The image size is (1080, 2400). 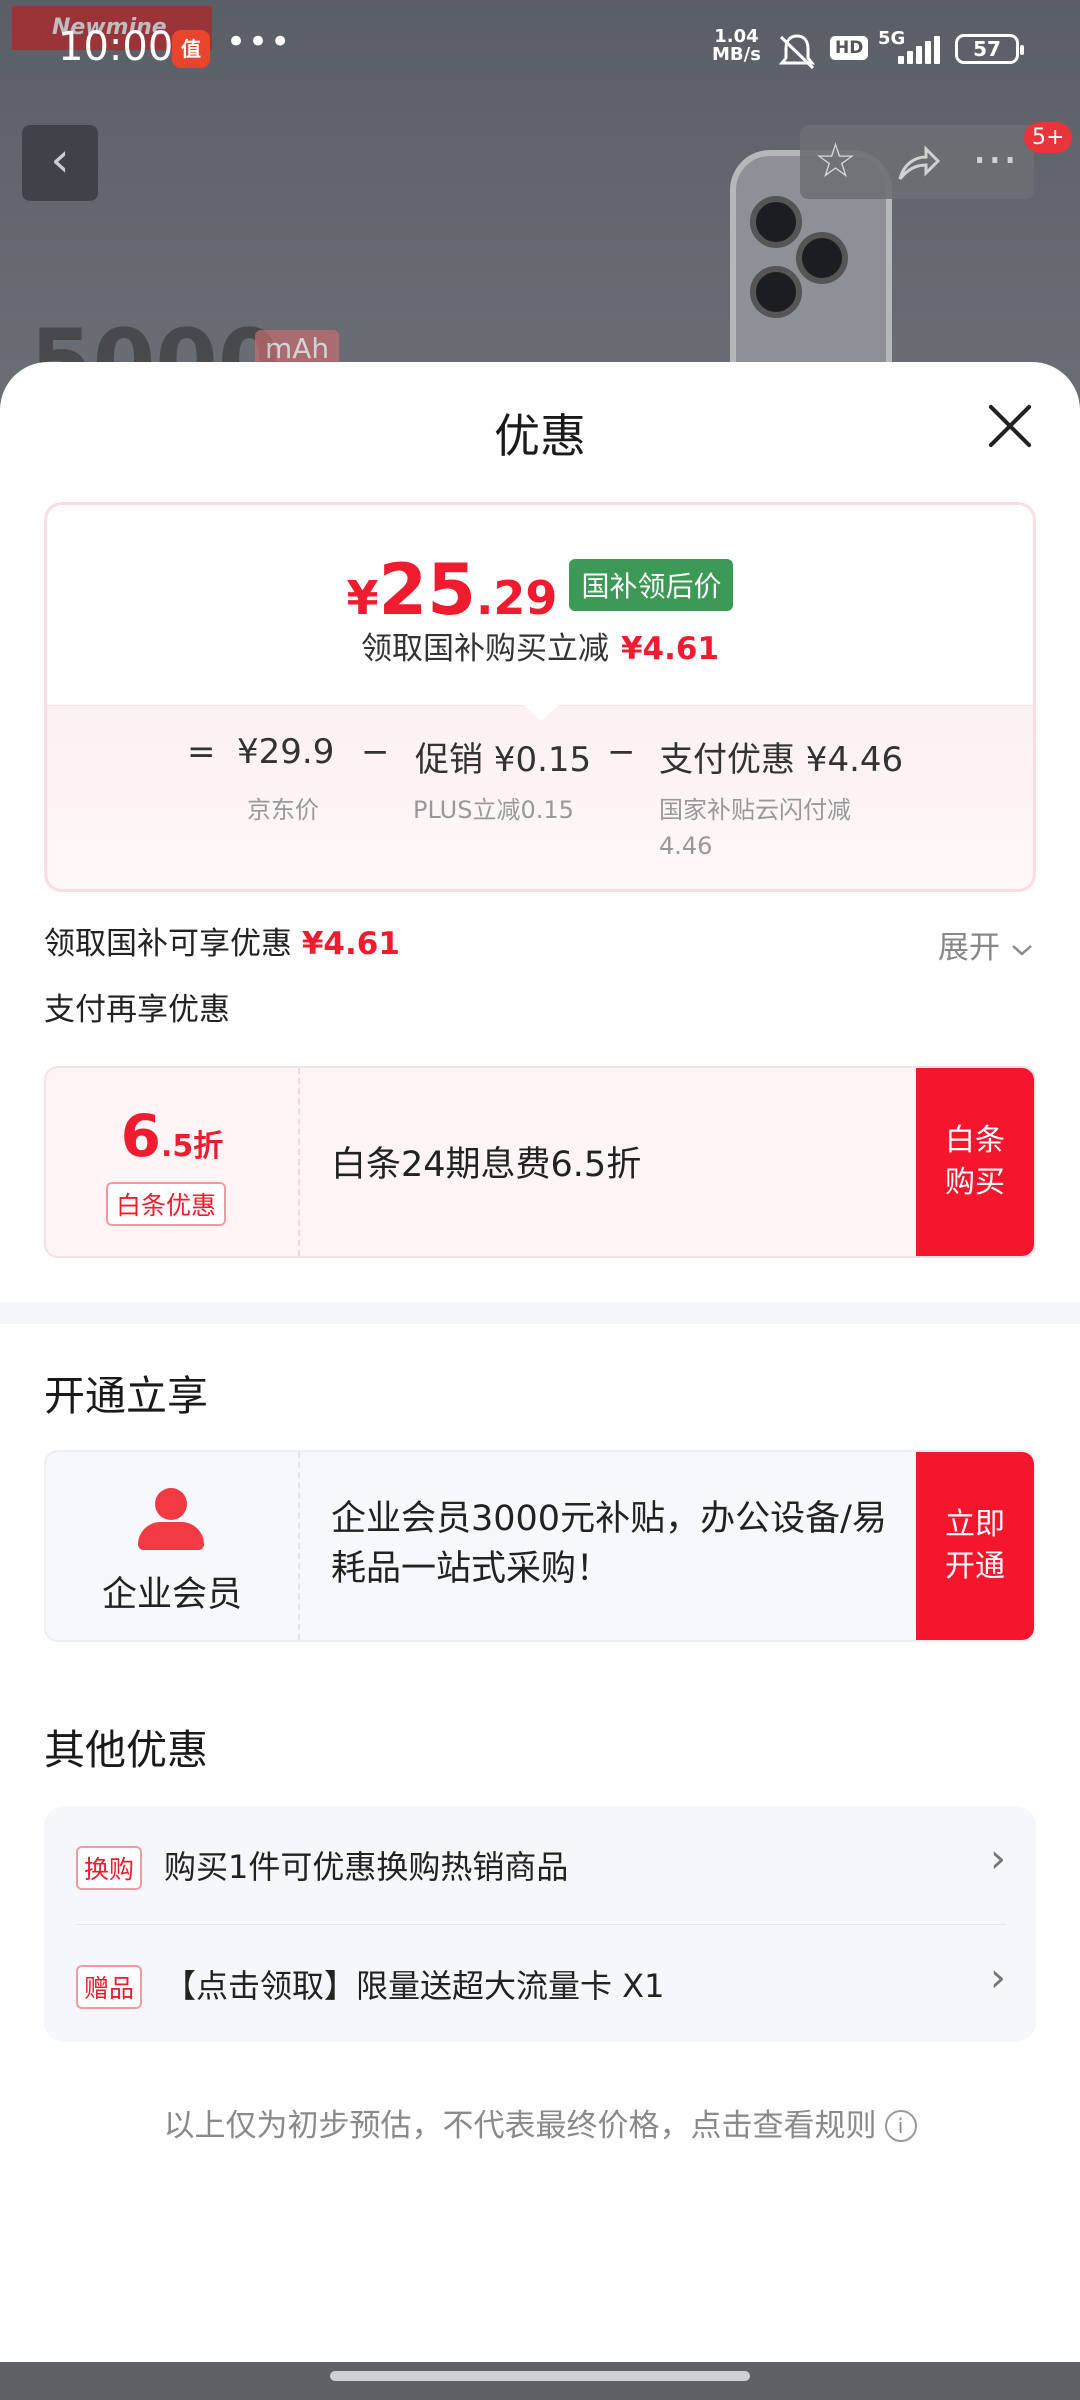 I want to click on chevron-down-icon, so click(x=1022, y=948).